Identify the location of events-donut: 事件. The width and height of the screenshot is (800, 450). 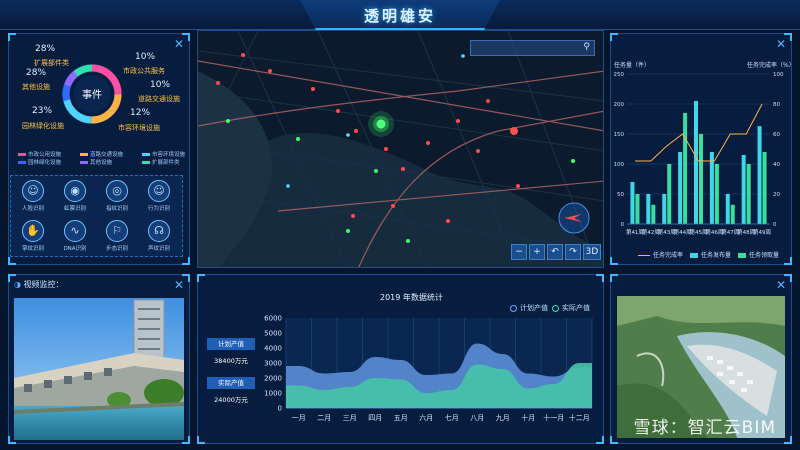
(92, 94).